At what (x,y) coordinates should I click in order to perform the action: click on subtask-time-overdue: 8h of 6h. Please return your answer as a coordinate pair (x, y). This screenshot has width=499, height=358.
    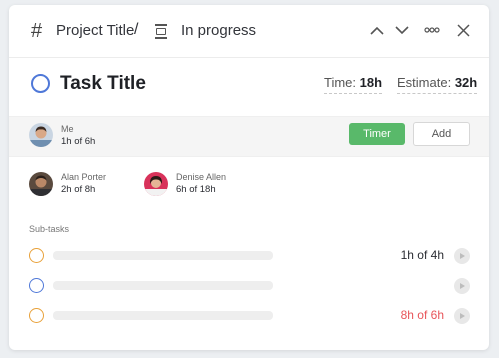
    Looking at the image, I should click on (422, 315).